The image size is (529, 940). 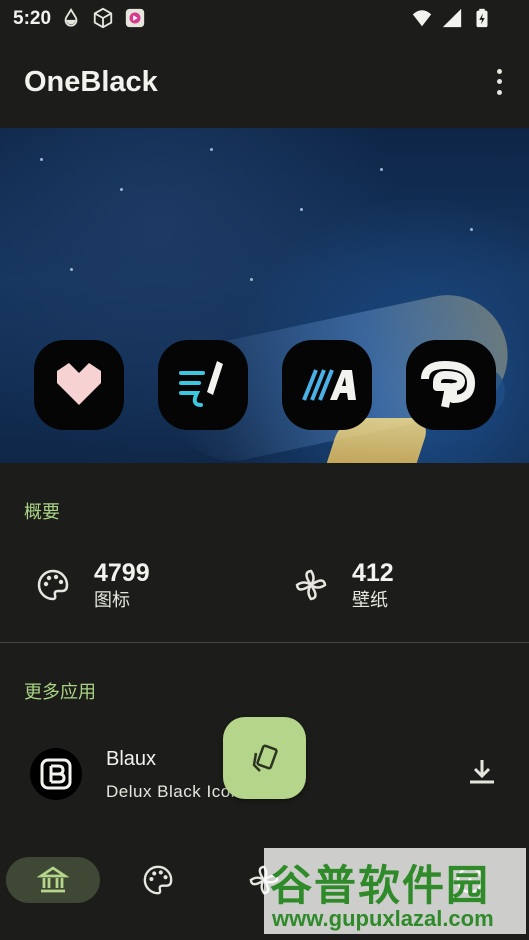 I want to click on wifi-icon, so click(x=422, y=18).